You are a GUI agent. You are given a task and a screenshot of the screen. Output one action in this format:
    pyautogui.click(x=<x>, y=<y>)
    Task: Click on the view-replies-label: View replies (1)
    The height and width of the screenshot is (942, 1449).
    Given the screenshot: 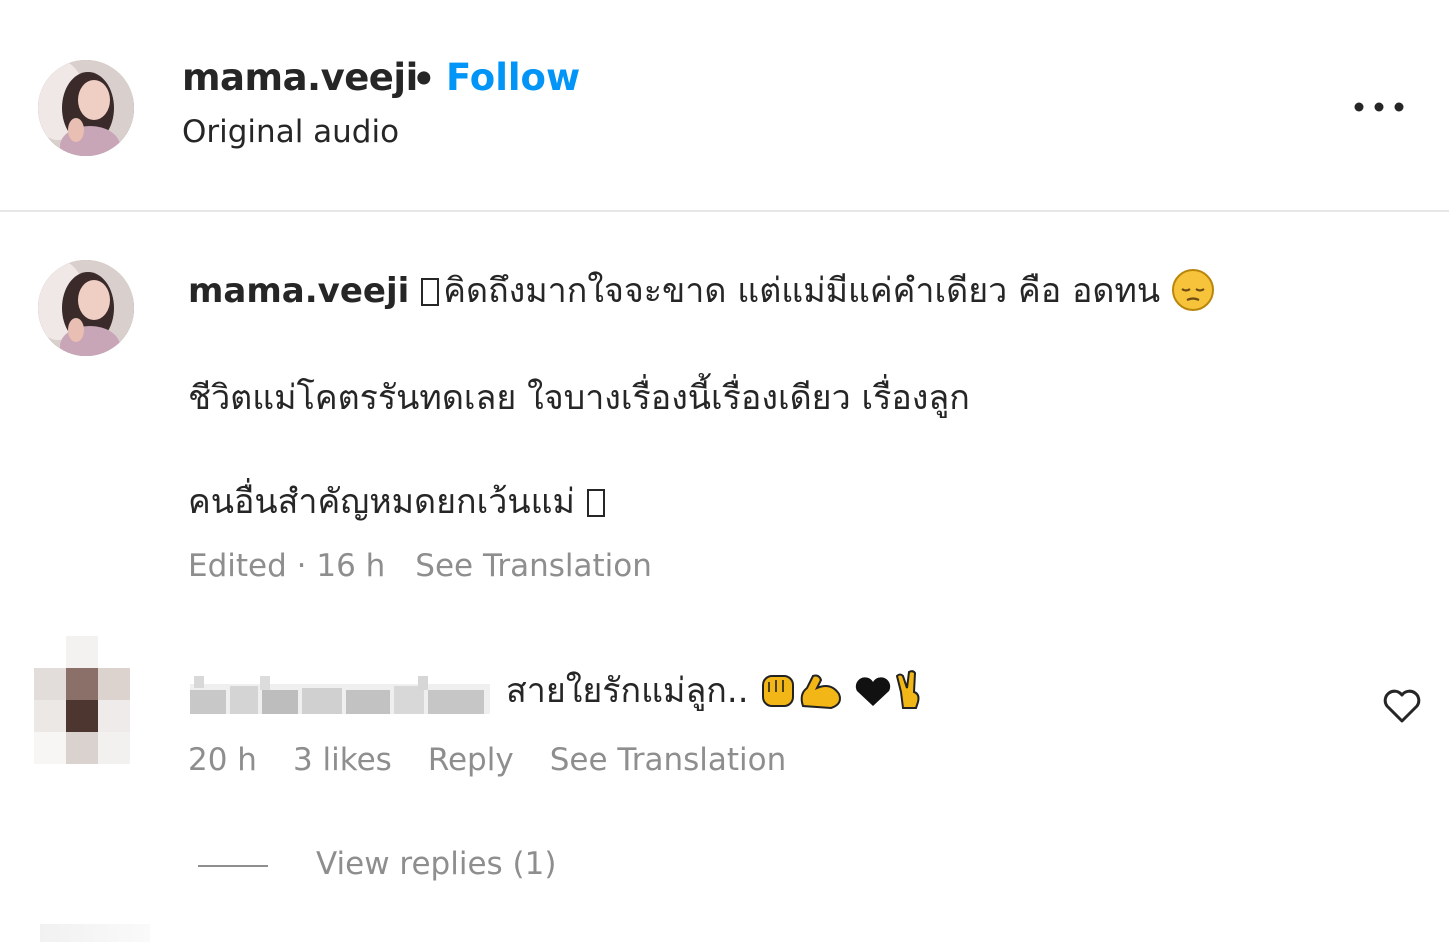 What is the action you would take?
    pyautogui.click(x=436, y=864)
    